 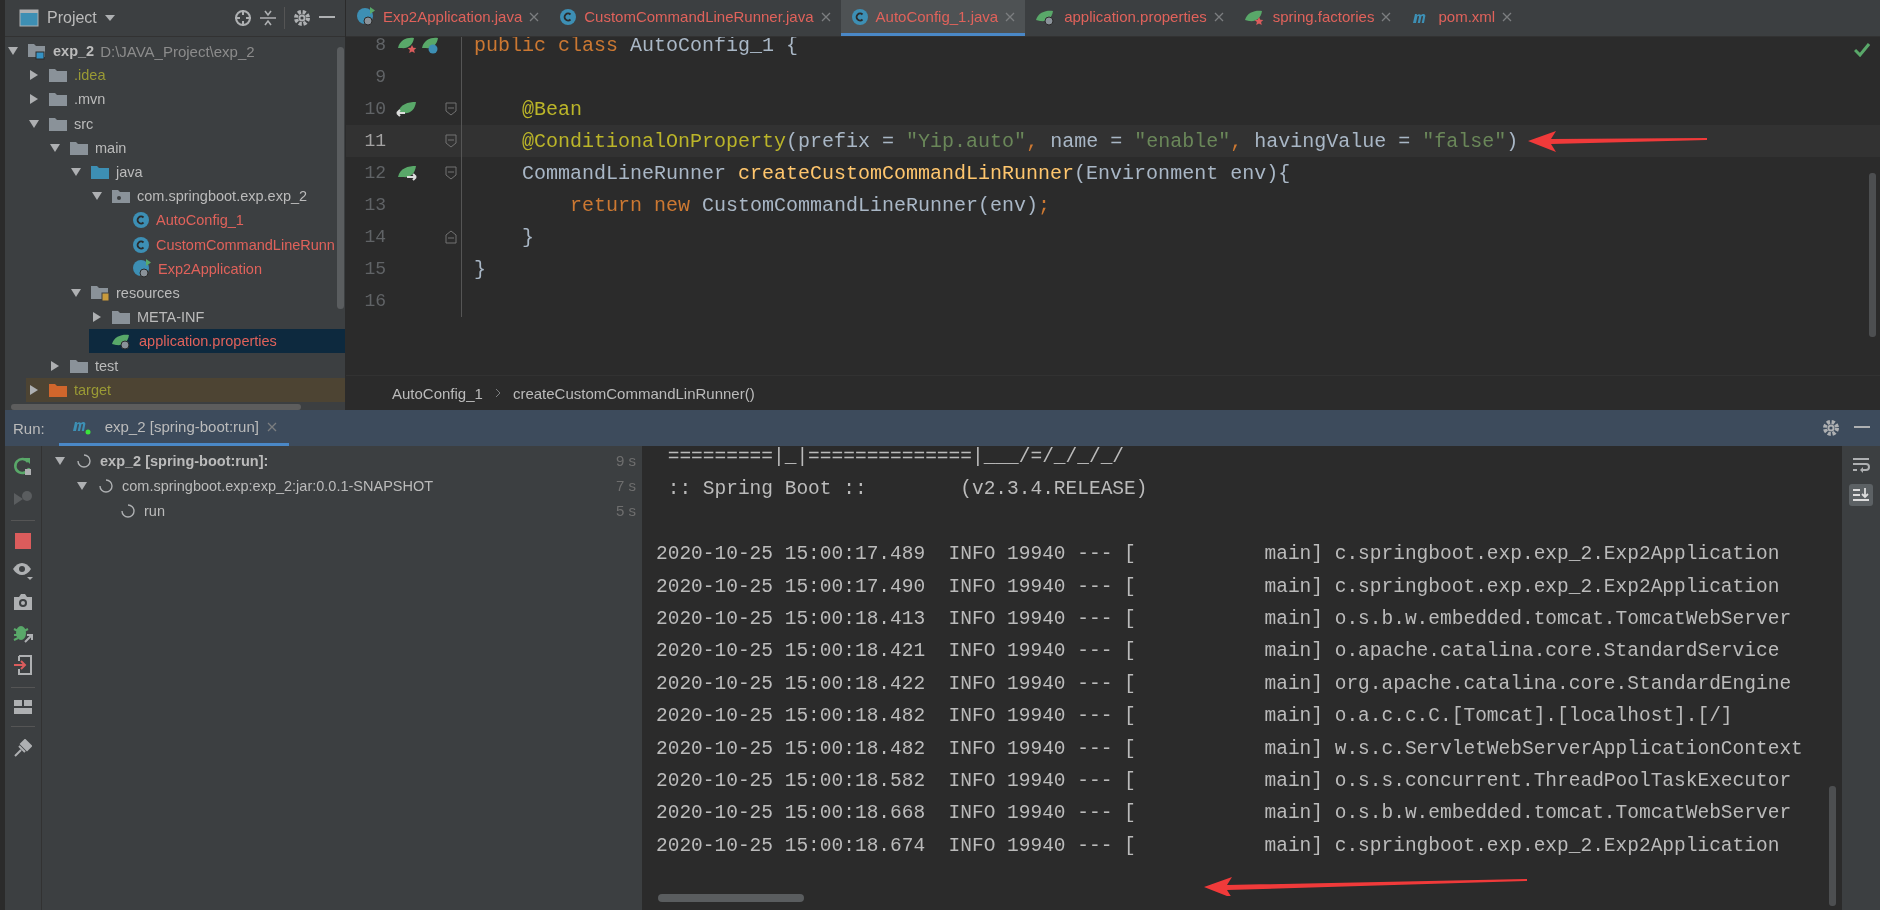 What do you see at coordinates (84, 123) in the screenshot?
I see `tree-item-label: src` at bounding box center [84, 123].